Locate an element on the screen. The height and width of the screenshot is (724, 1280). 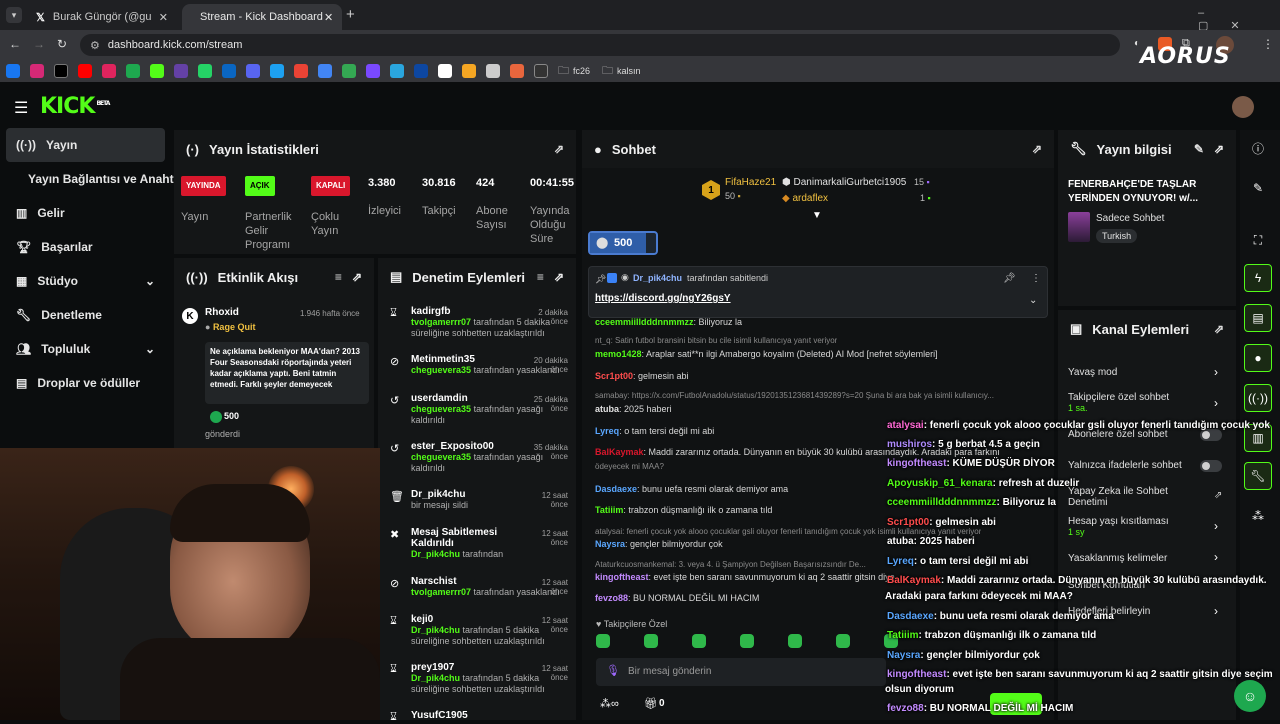
moderation-target: YusufC1905 is located at coordinates (461, 715).